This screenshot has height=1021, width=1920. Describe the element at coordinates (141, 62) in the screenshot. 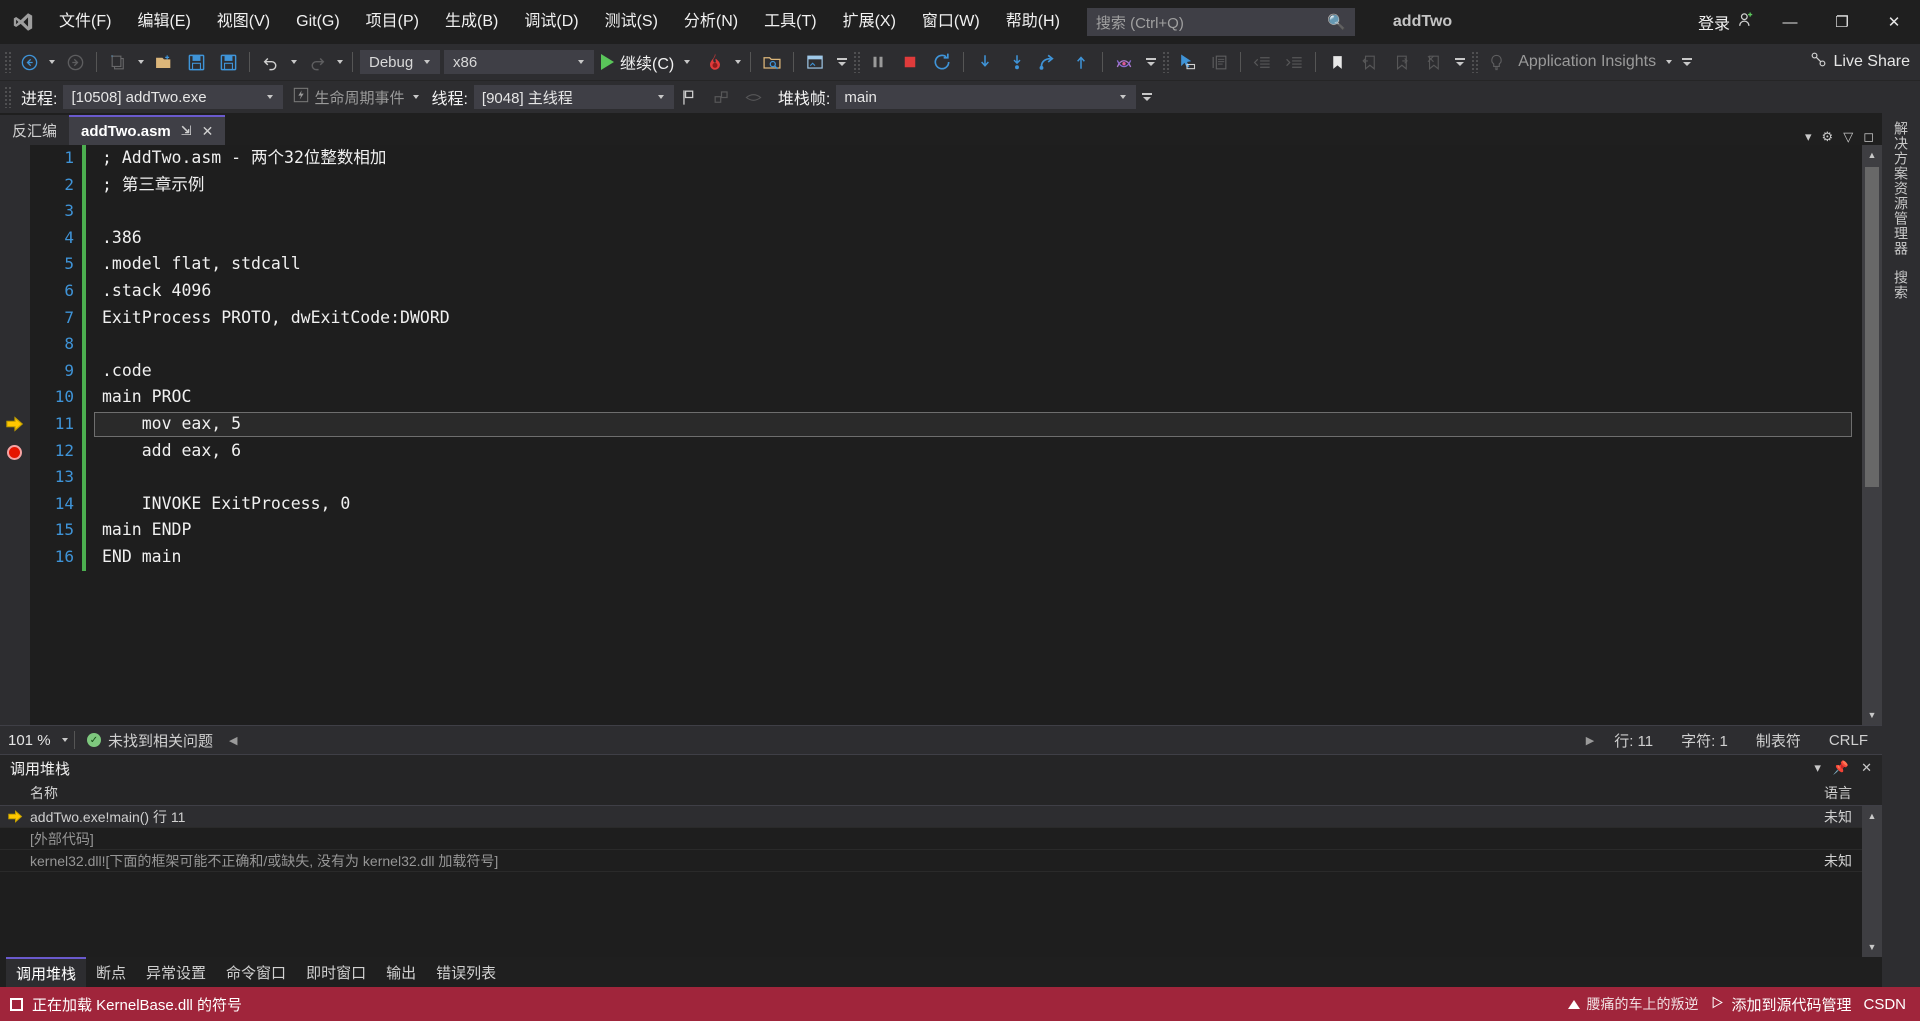

I see `new-project-dropdown-icon` at that location.